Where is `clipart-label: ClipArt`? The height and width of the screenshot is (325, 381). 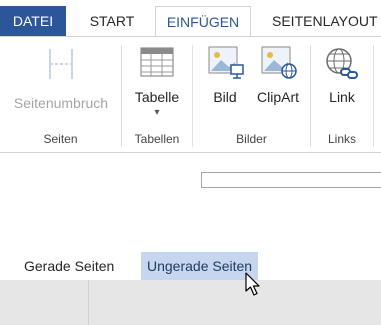 clipart-label: ClipArt is located at coordinates (277, 97).